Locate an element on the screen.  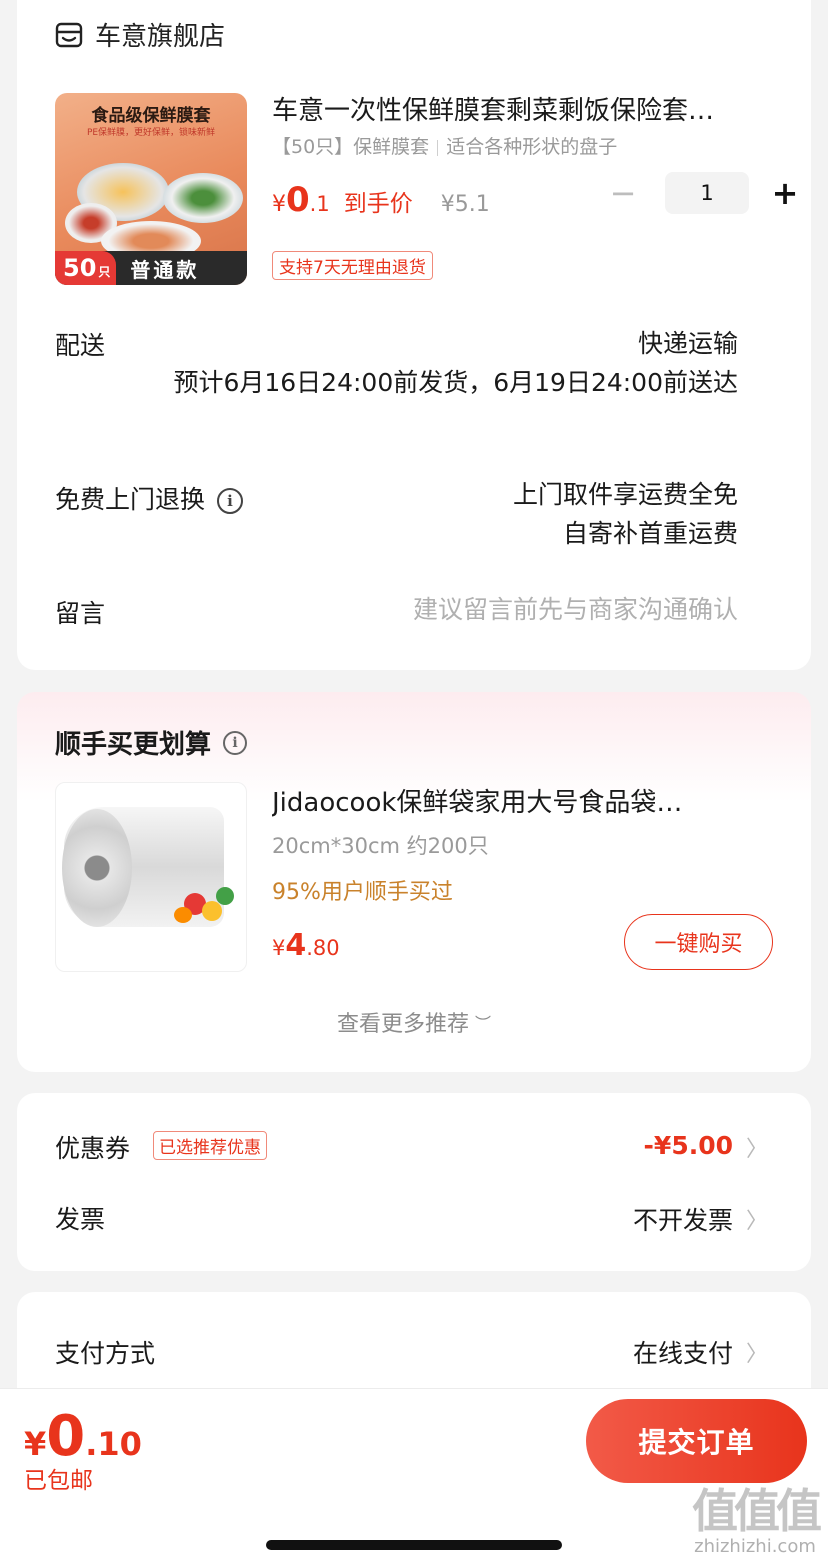
watermark-url: zhizhizhi.com is located at coordinates (755, 1546).